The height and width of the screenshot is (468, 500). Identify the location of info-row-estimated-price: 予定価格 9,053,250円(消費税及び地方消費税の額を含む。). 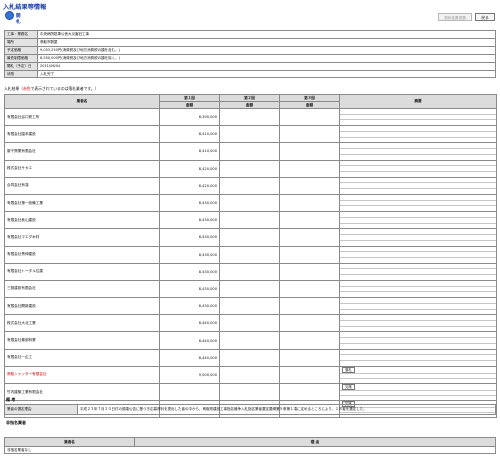
(250, 50).